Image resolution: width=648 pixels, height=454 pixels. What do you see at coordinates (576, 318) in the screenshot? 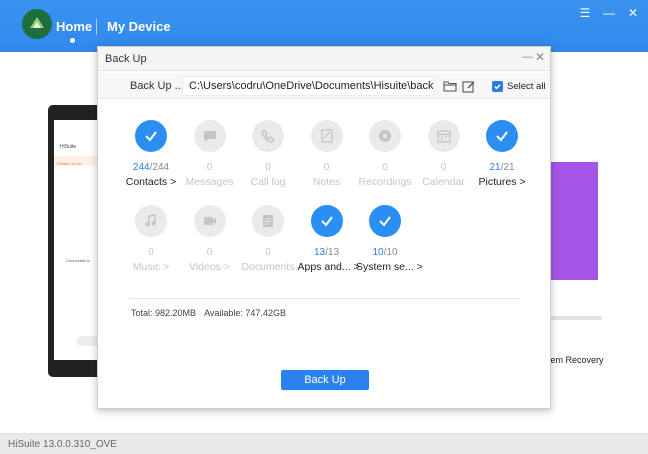
I see `background-progress` at bounding box center [576, 318].